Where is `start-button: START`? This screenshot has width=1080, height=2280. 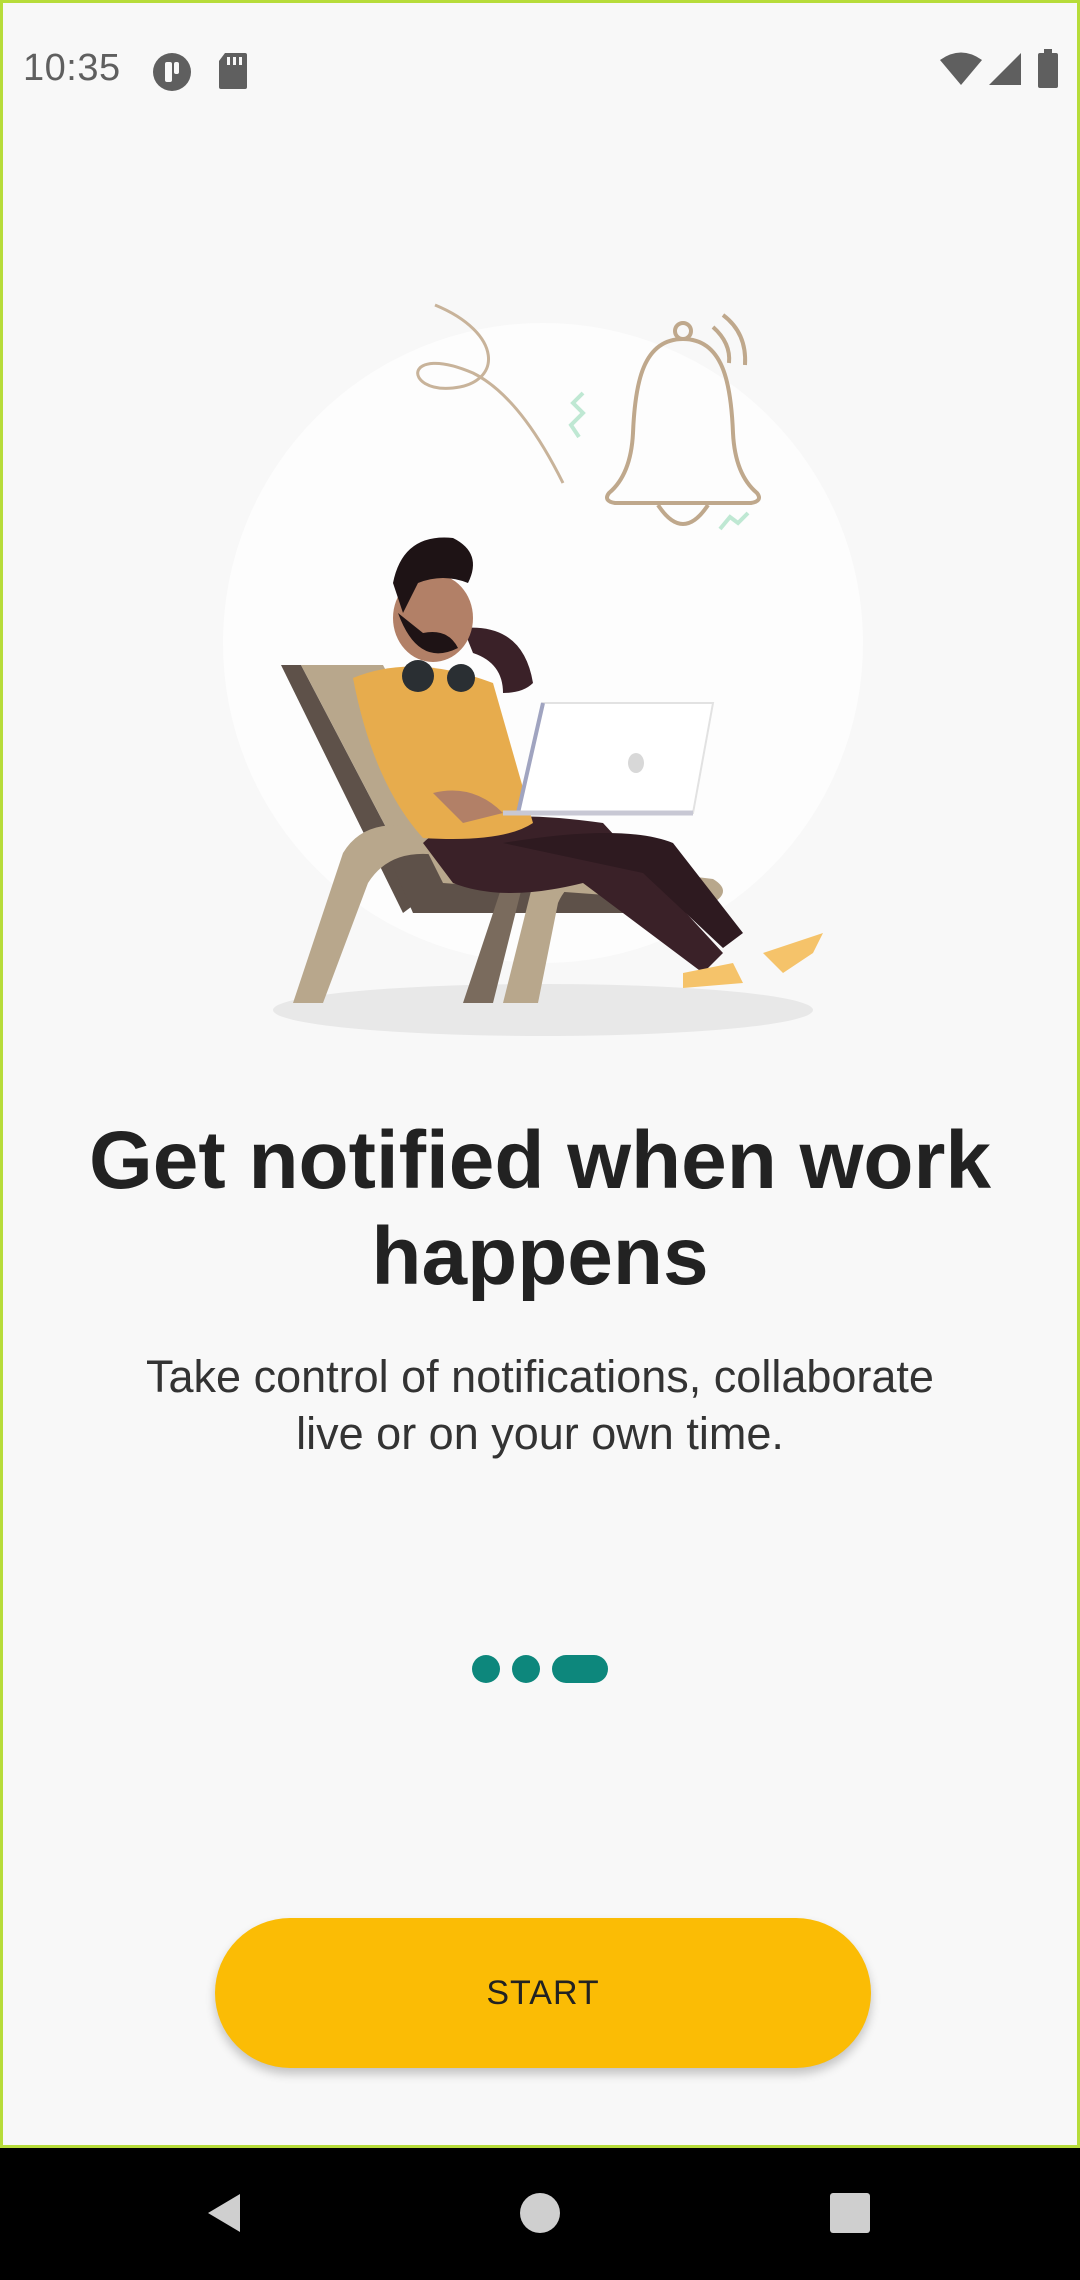
start-button: START is located at coordinates (543, 1993).